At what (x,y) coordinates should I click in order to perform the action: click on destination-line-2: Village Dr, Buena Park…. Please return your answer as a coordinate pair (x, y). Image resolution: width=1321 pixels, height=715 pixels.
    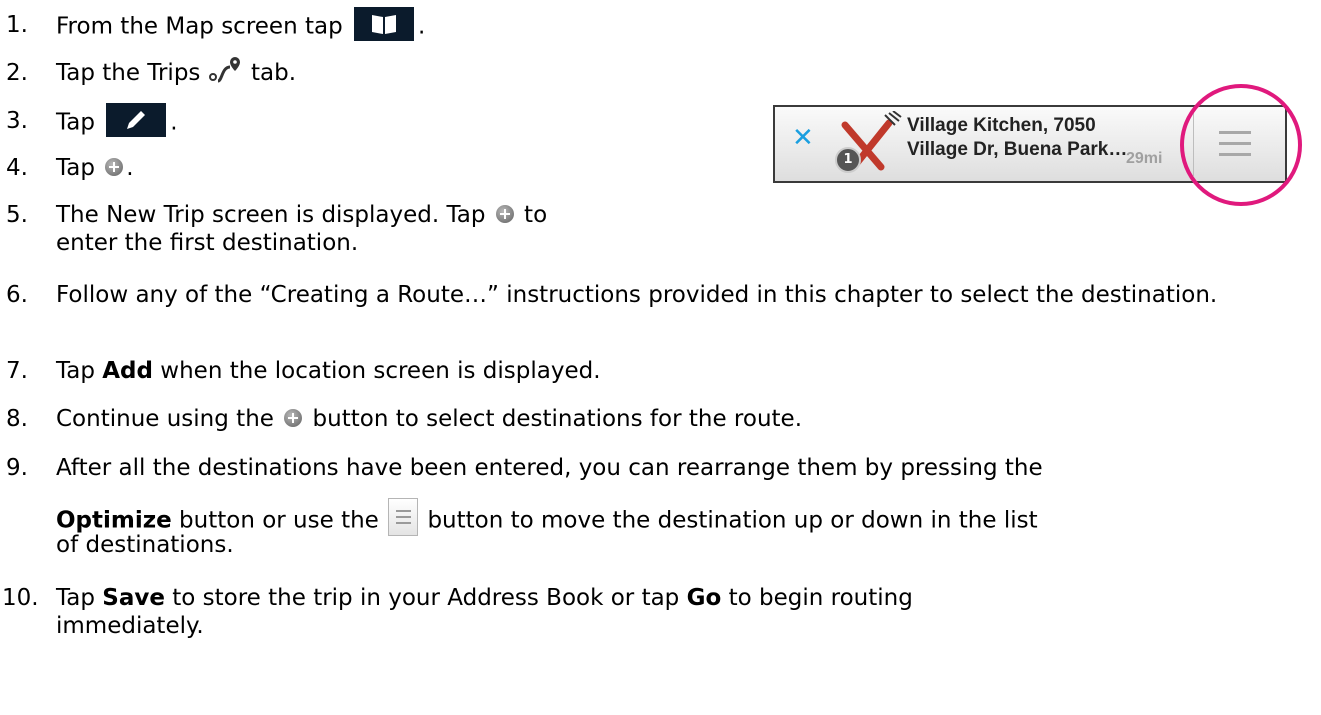
    Looking at the image, I should click on (1017, 149).